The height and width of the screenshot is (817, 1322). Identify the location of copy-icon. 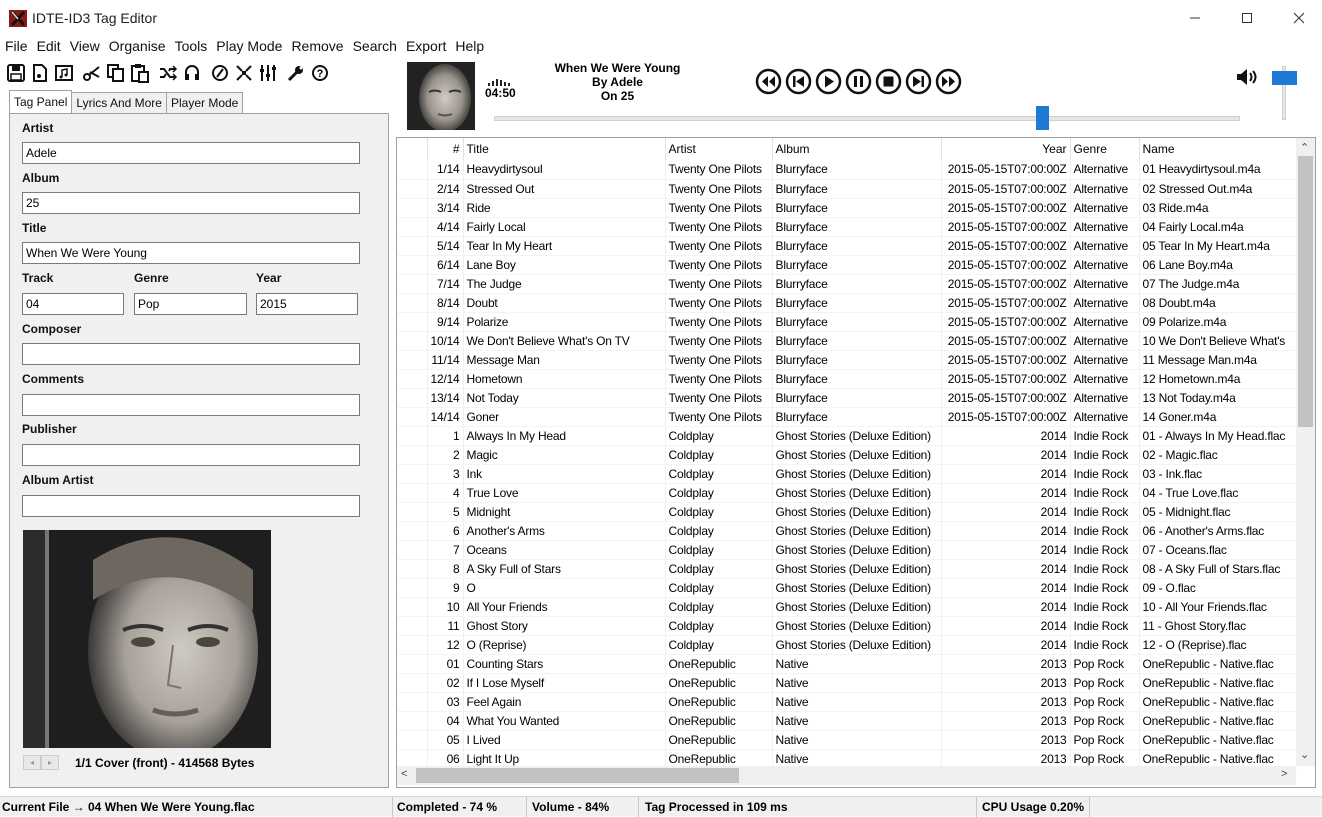
(116, 73).